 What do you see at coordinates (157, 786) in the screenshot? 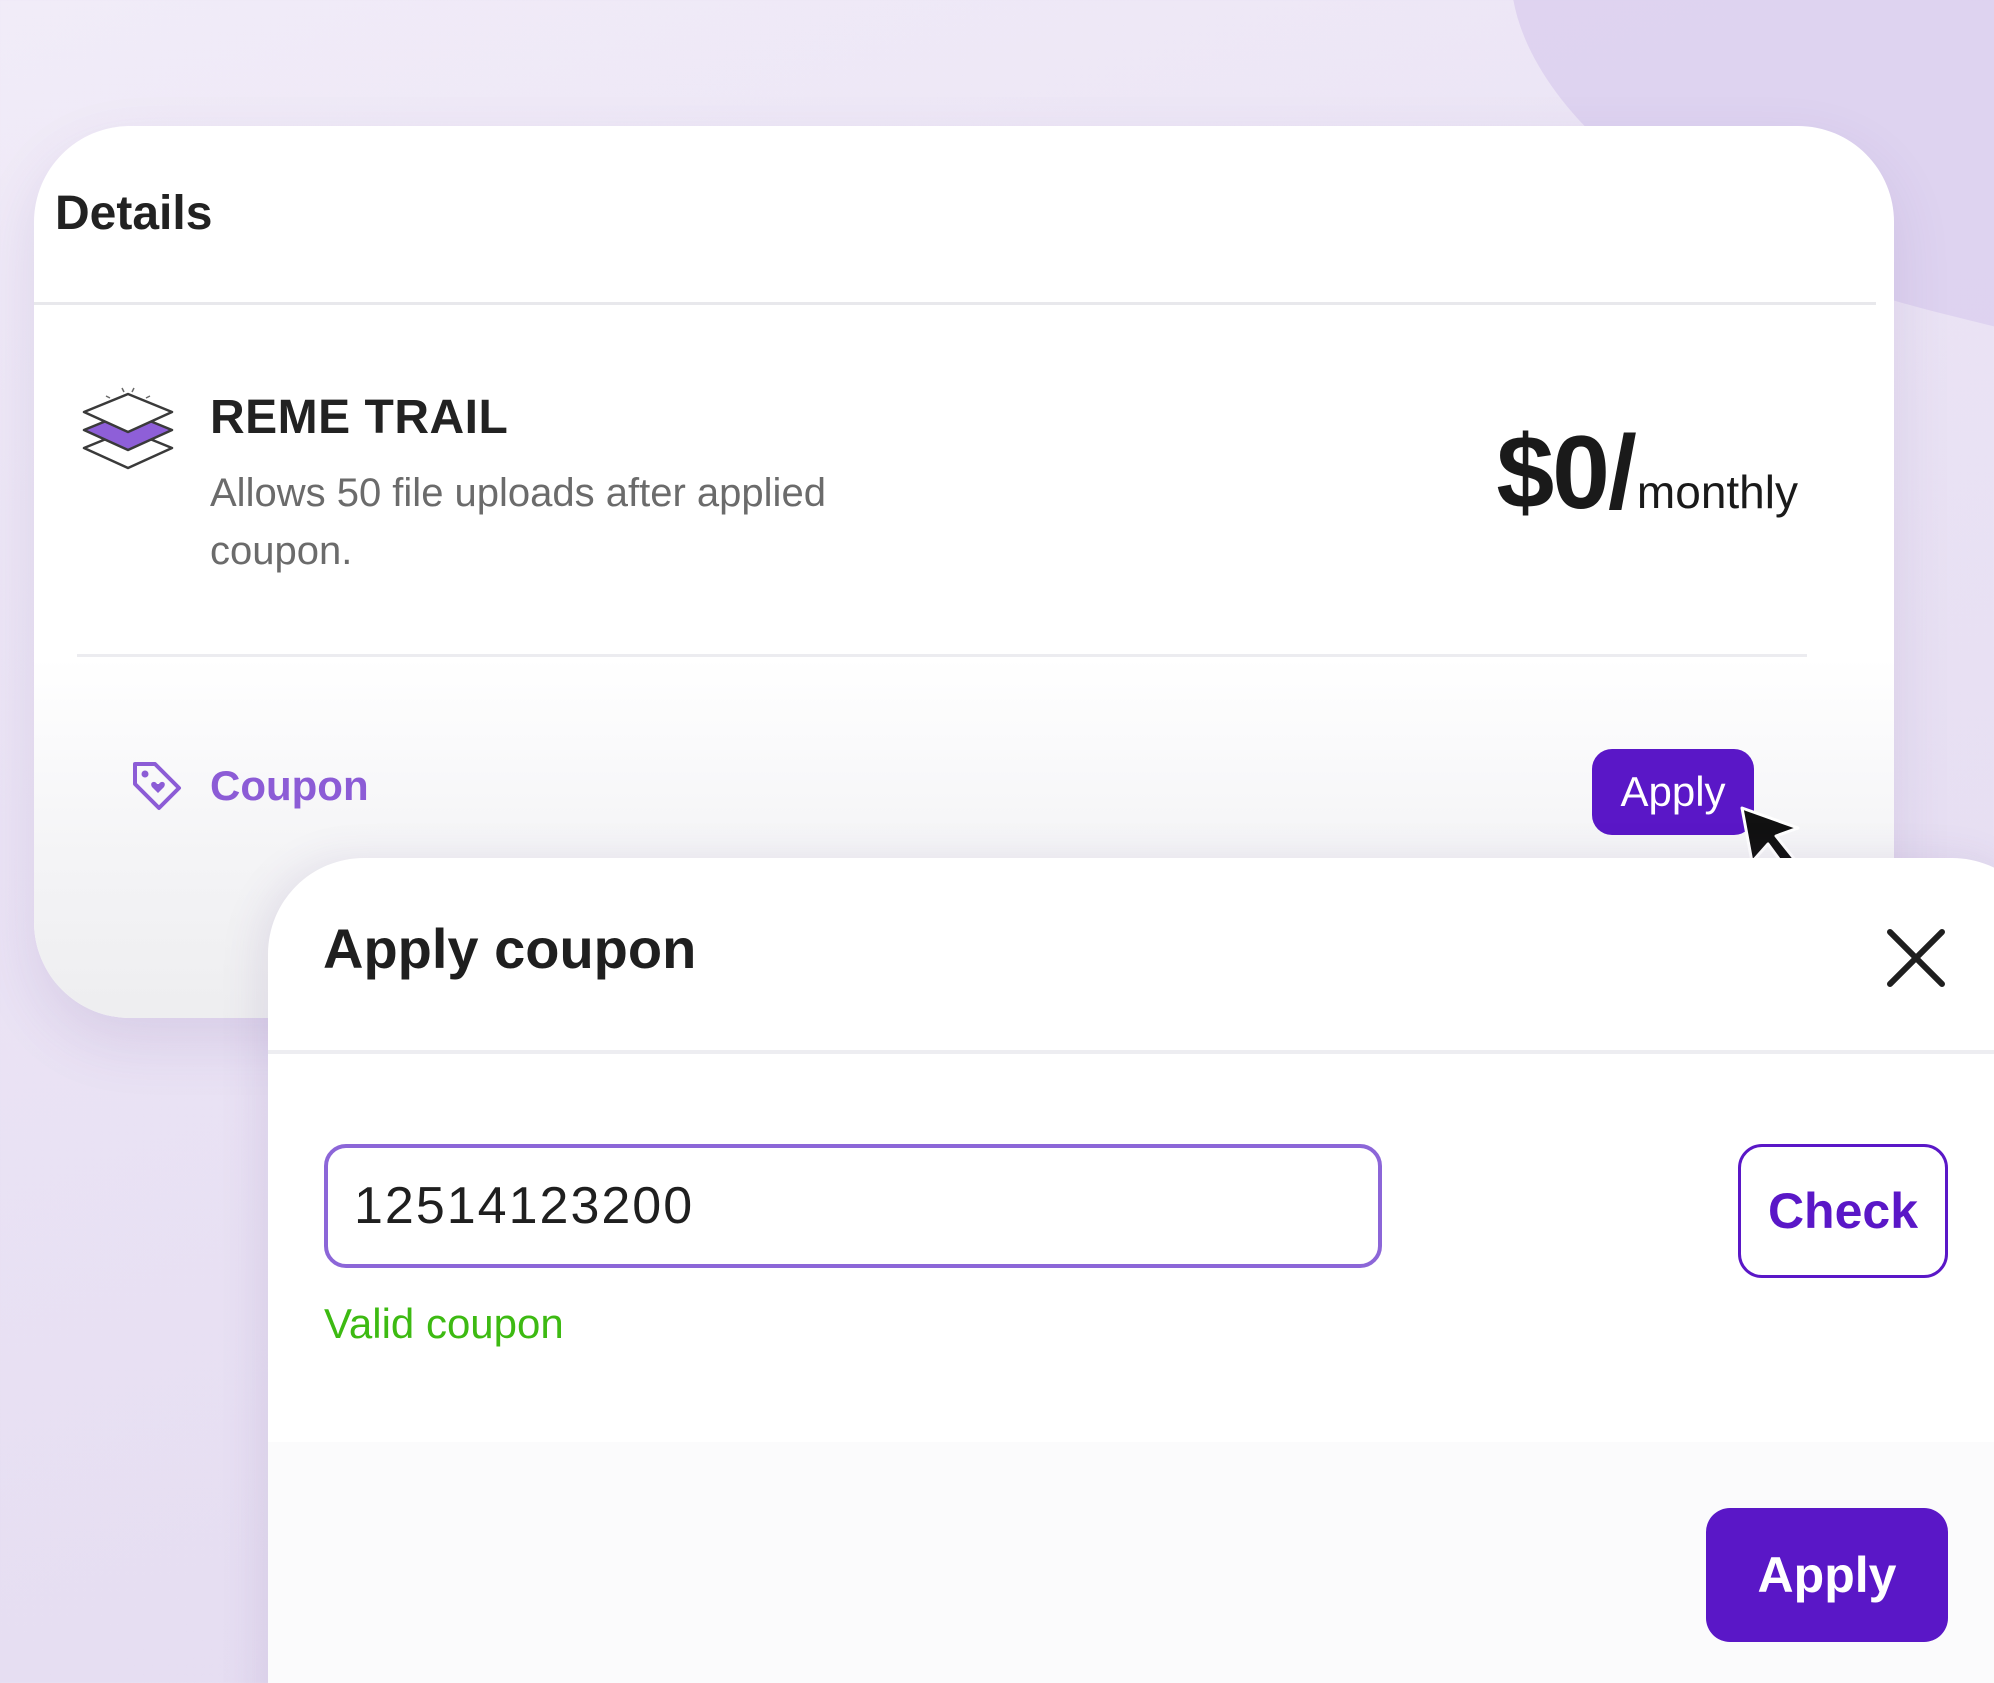
I see `tag-icon` at bounding box center [157, 786].